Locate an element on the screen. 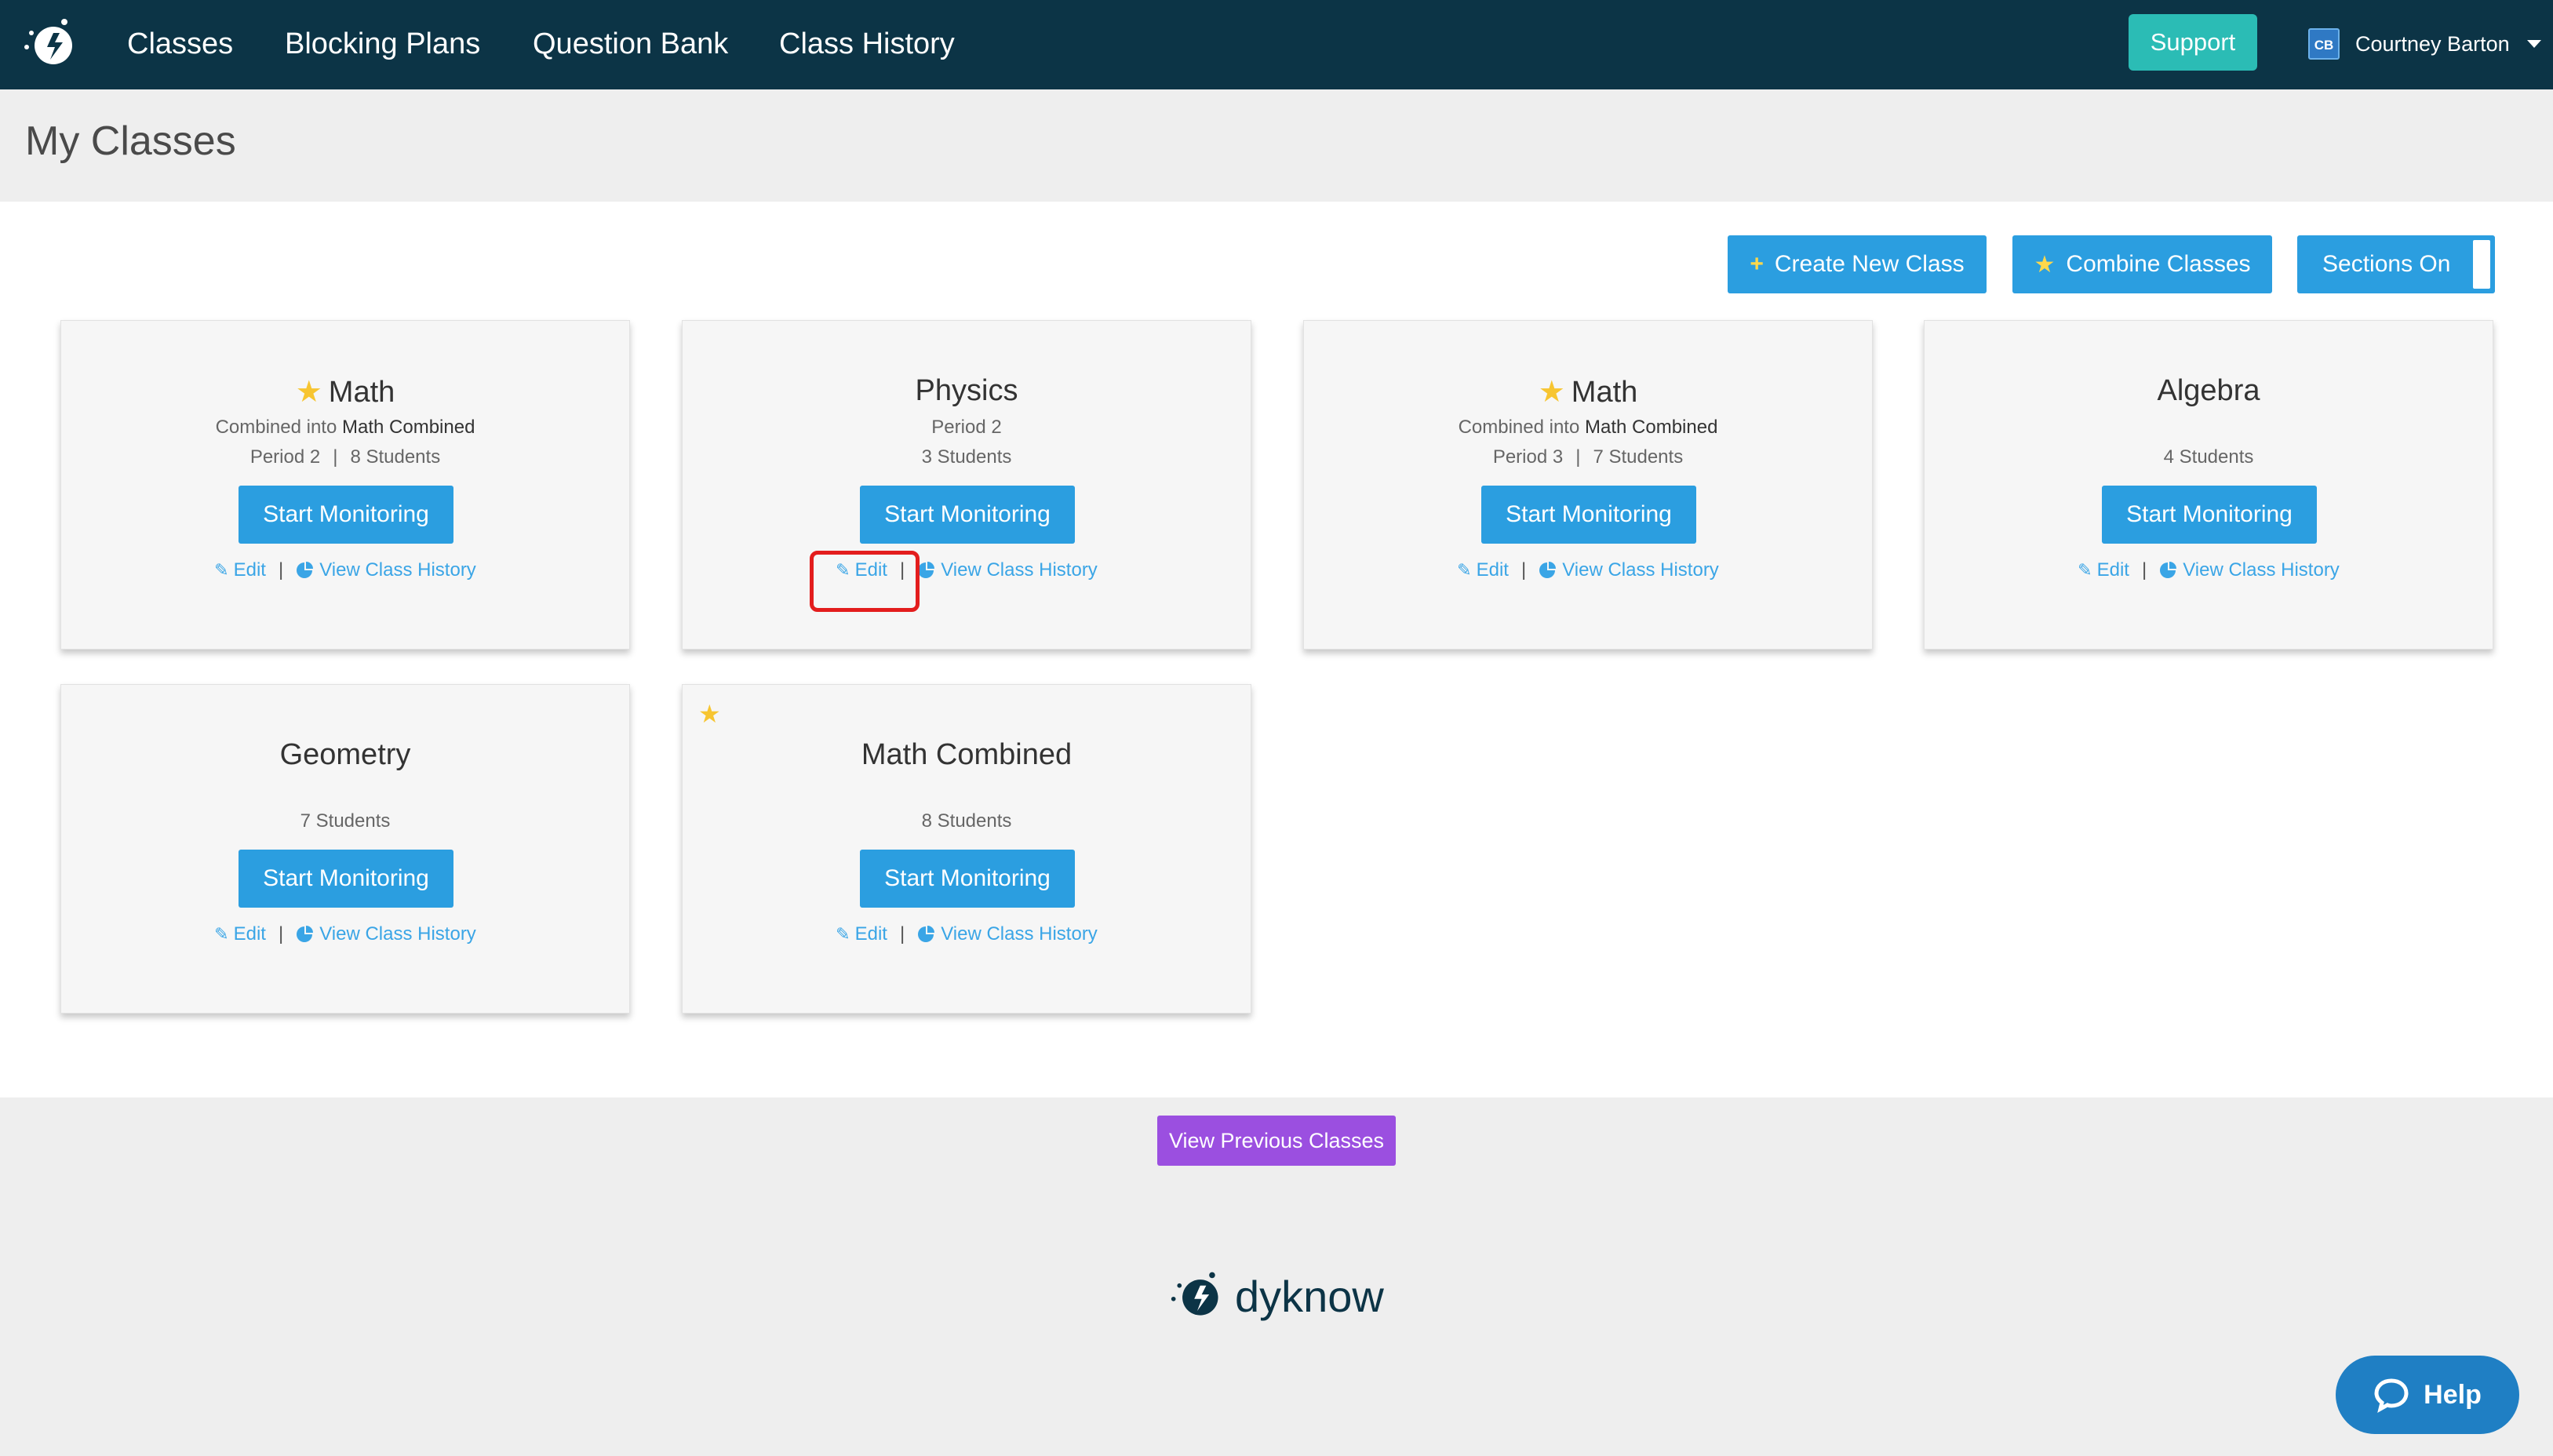 Image resolution: width=2553 pixels, height=1456 pixels. toggle-knob is located at coordinates (2481, 264).